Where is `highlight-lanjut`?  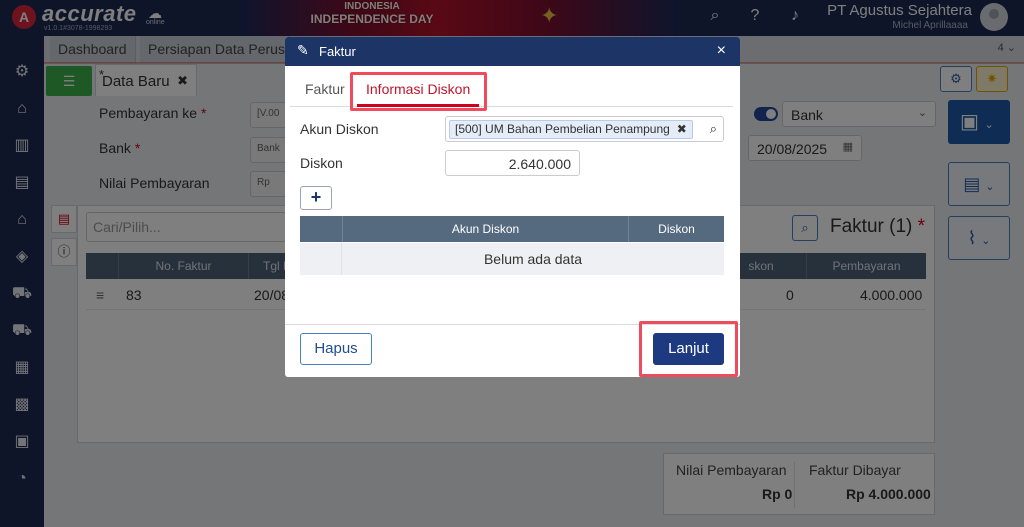
highlight-lanjut is located at coordinates (688, 349).